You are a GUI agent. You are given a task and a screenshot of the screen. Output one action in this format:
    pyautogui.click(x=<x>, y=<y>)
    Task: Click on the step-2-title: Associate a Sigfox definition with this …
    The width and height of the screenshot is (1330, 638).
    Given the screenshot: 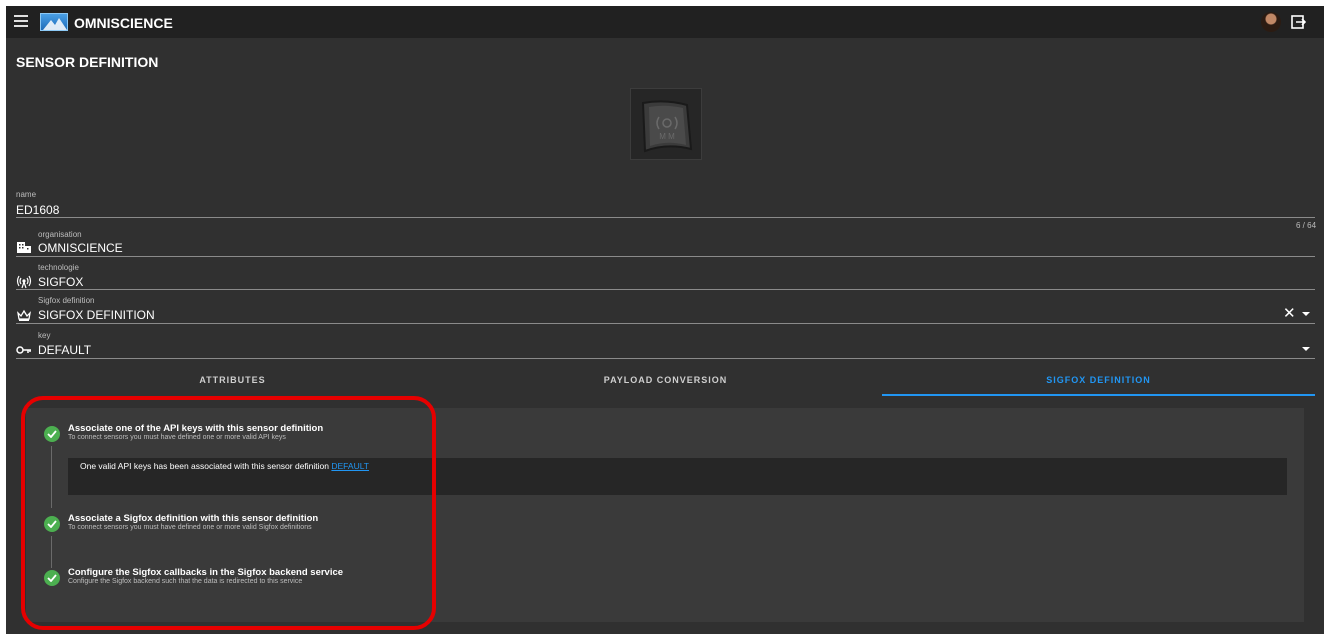 What is the action you would take?
    pyautogui.click(x=193, y=518)
    